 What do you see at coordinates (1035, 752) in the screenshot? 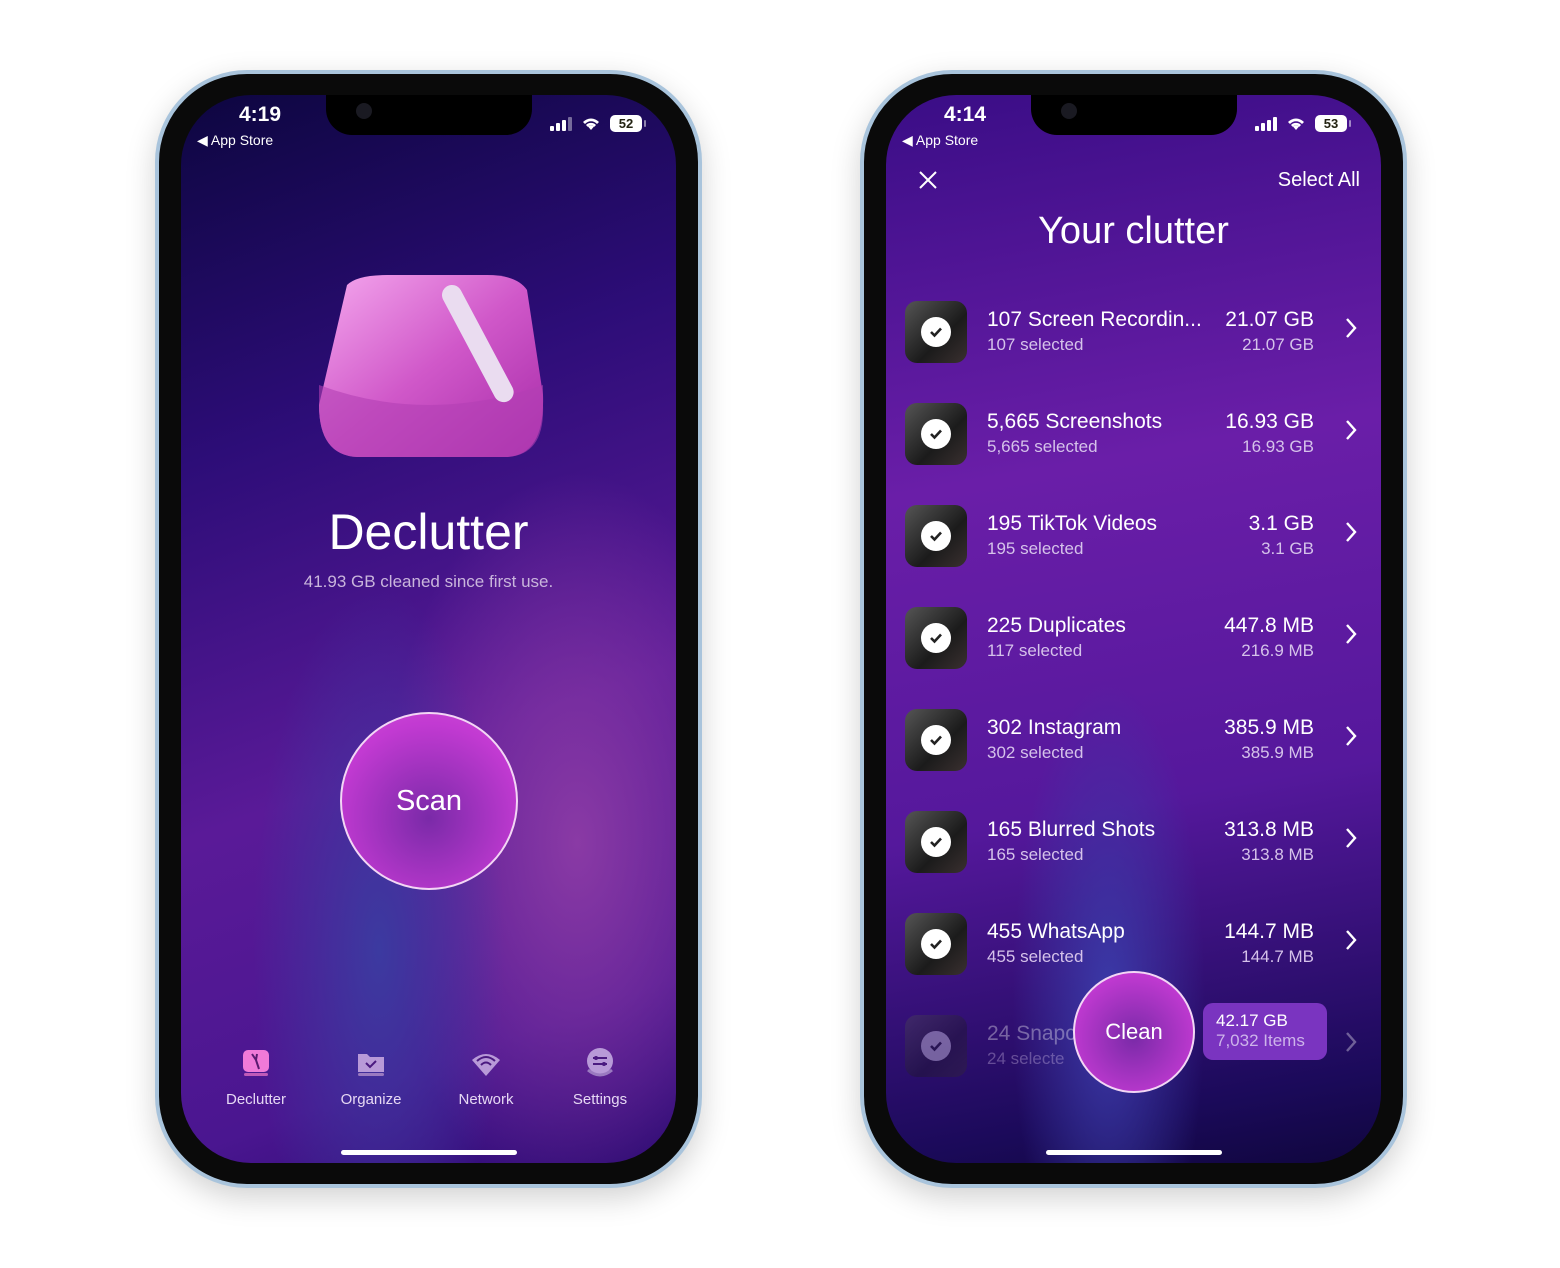
I see `item-selected-count: 302 selected` at bounding box center [1035, 752].